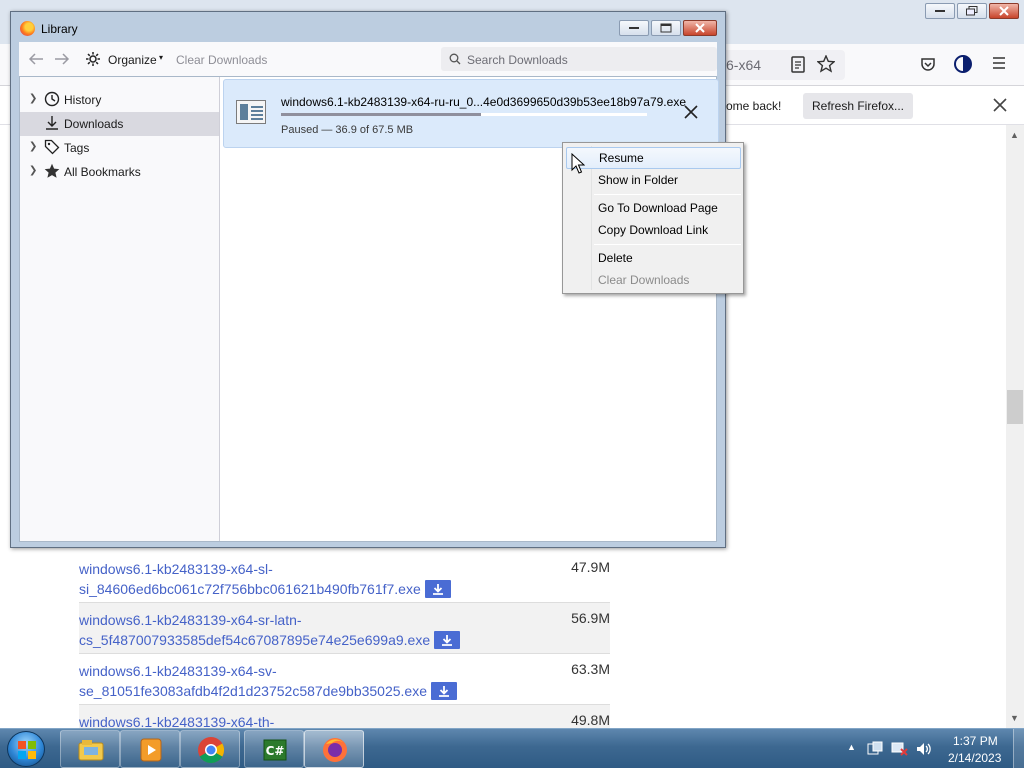  Describe the element at coordinates (52, 170) in the screenshot. I see `star-icon` at that location.